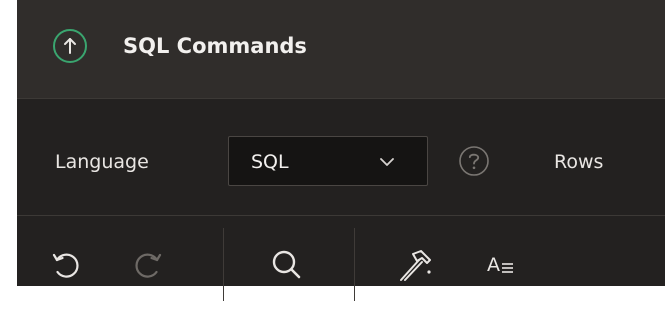  Describe the element at coordinates (341, 98) in the screenshot. I see `header-divider` at that location.